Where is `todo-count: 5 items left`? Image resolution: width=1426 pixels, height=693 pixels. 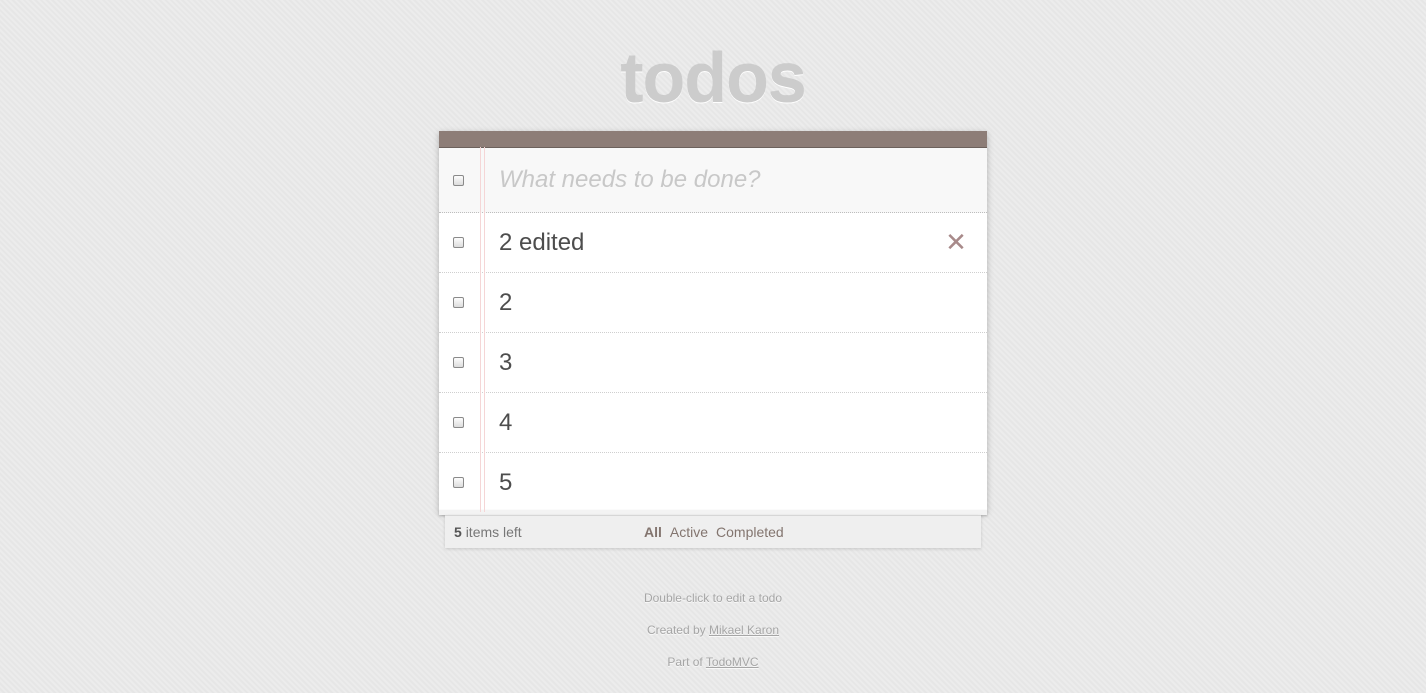
todo-count: 5 items left is located at coordinates (488, 532).